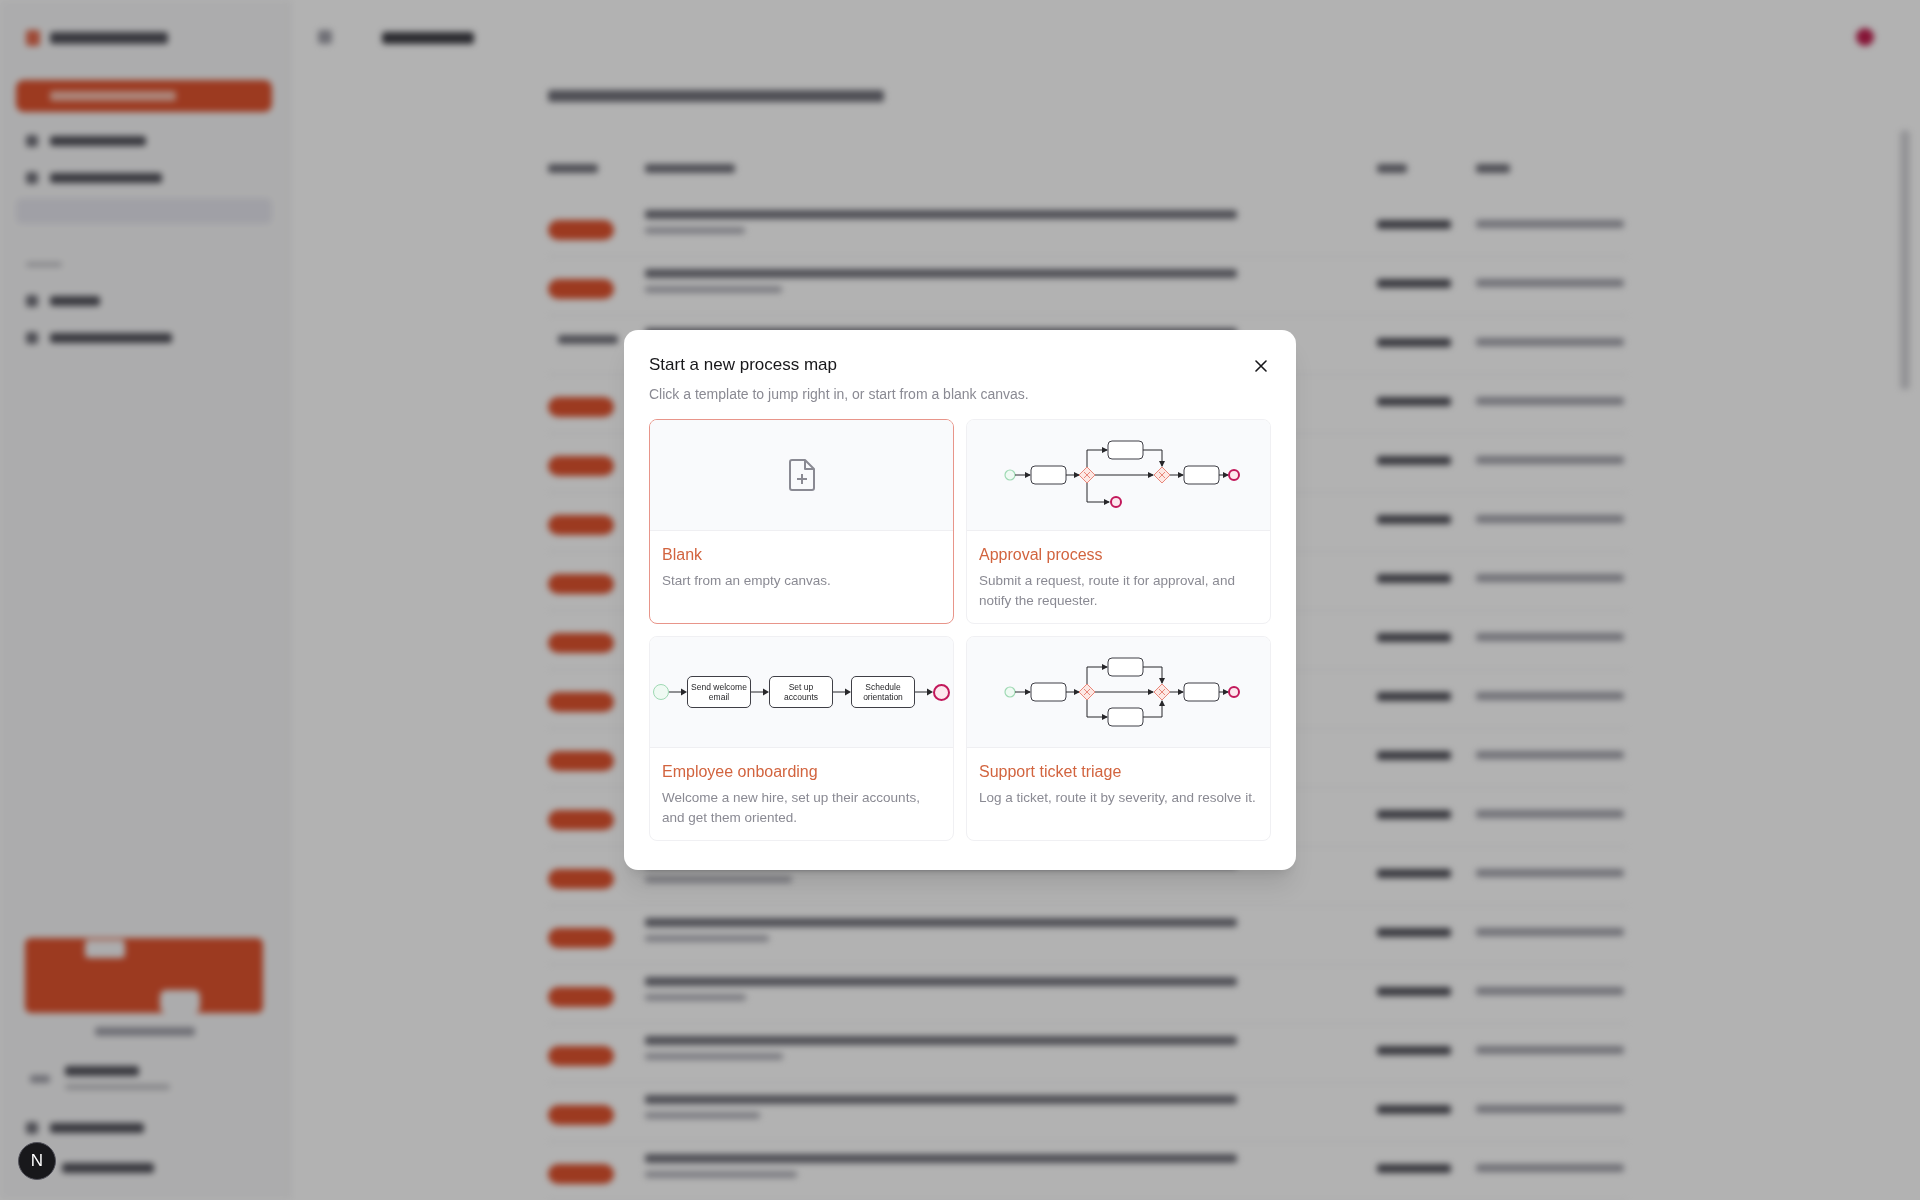 This screenshot has height=1200, width=1920. What do you see at coordinates (719, 692) in the screenshot?
I see `process-step: Send welcome email` at bounding box center [719, 692].